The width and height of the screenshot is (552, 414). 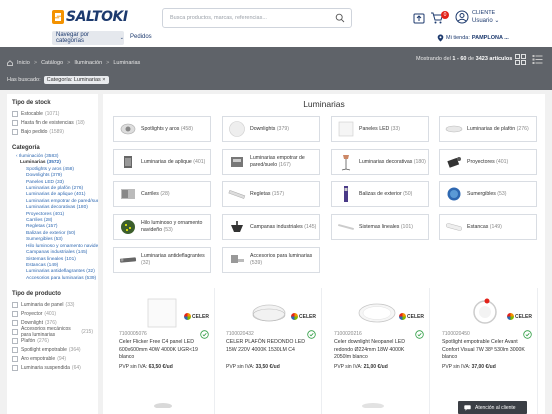 What do you see at coordinates (32, 113) in the screenshot?
I see `filter-option-label: Estocable` at bounding box center [32, 113].